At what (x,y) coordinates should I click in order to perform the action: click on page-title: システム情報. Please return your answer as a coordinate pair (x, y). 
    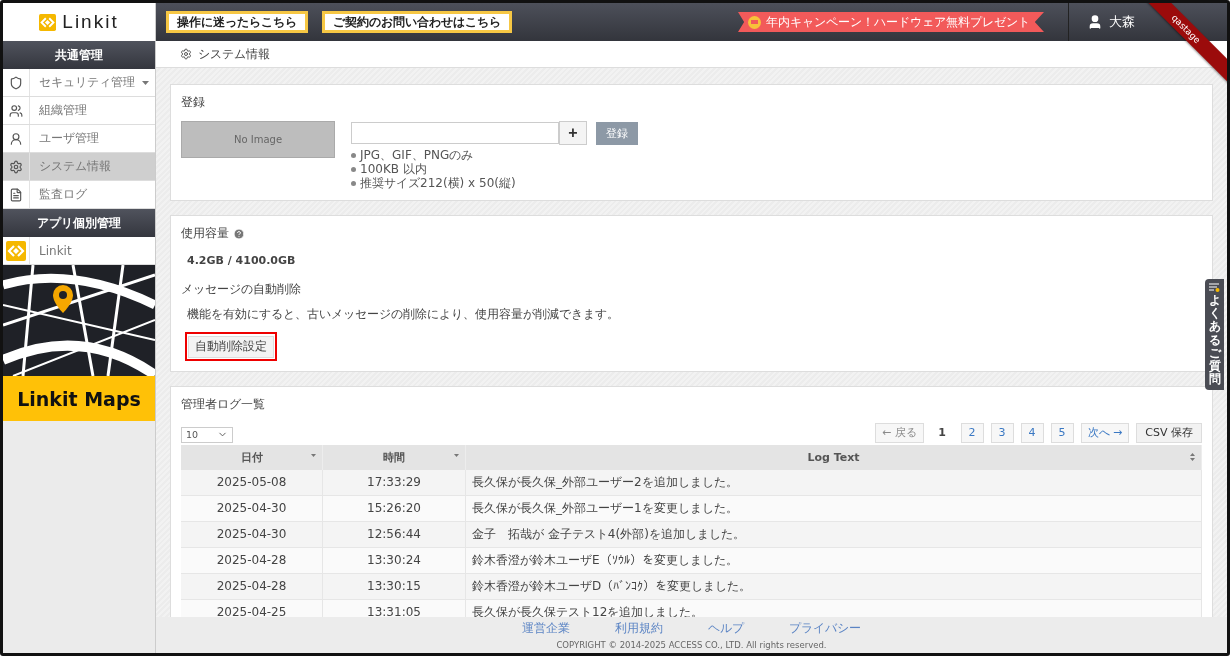
    Looking at the image, I should click on (234, 54).